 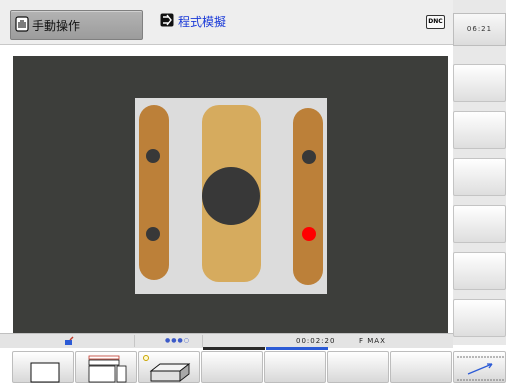 I want to click on left-hole-bottom, so click(x=153, y=234).